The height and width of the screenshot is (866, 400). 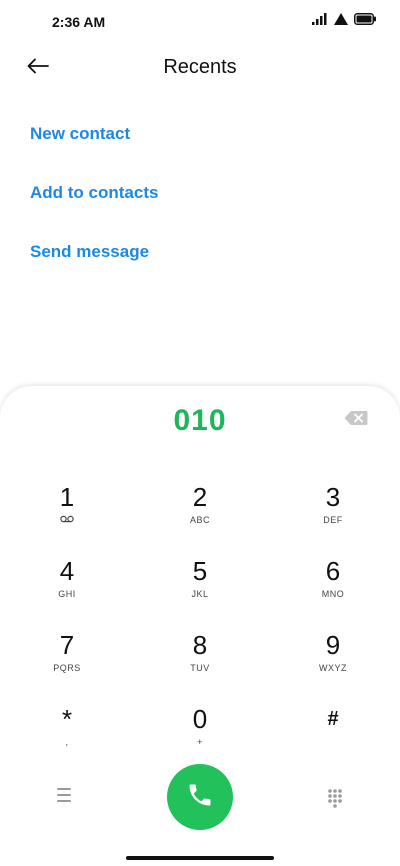 I want to click on header: Recents, so click(x=200, y=68).